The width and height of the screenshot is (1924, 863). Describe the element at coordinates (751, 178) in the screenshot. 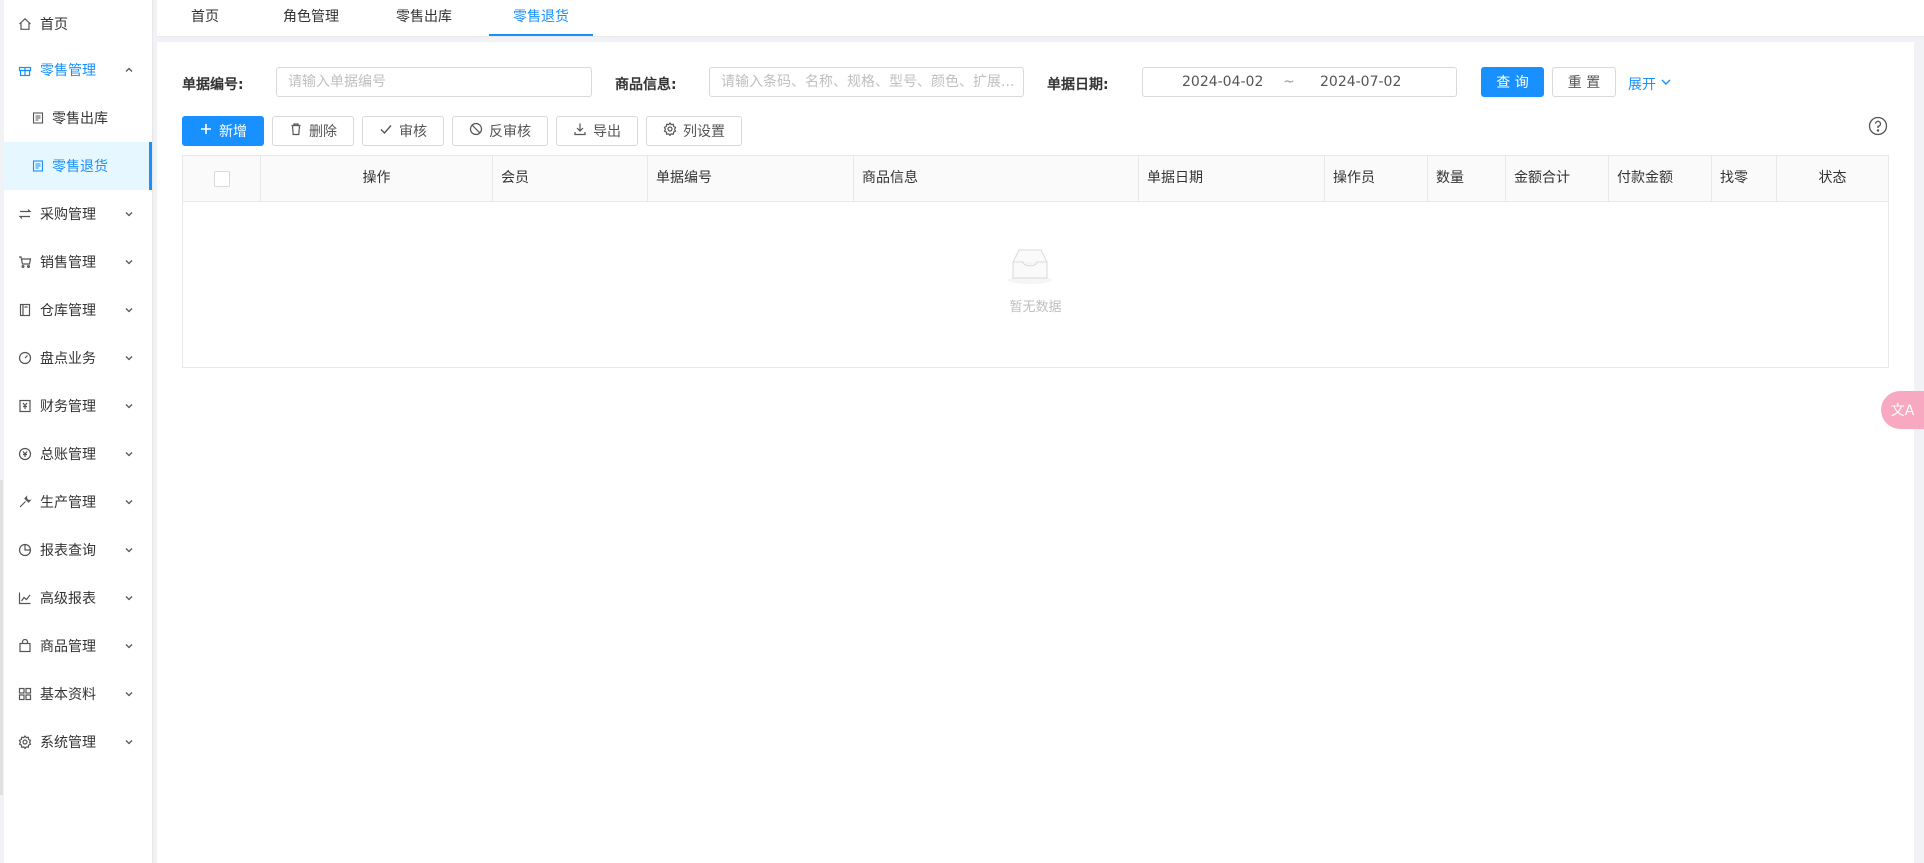

I see `table-header-cell: 单据编号` at that location.